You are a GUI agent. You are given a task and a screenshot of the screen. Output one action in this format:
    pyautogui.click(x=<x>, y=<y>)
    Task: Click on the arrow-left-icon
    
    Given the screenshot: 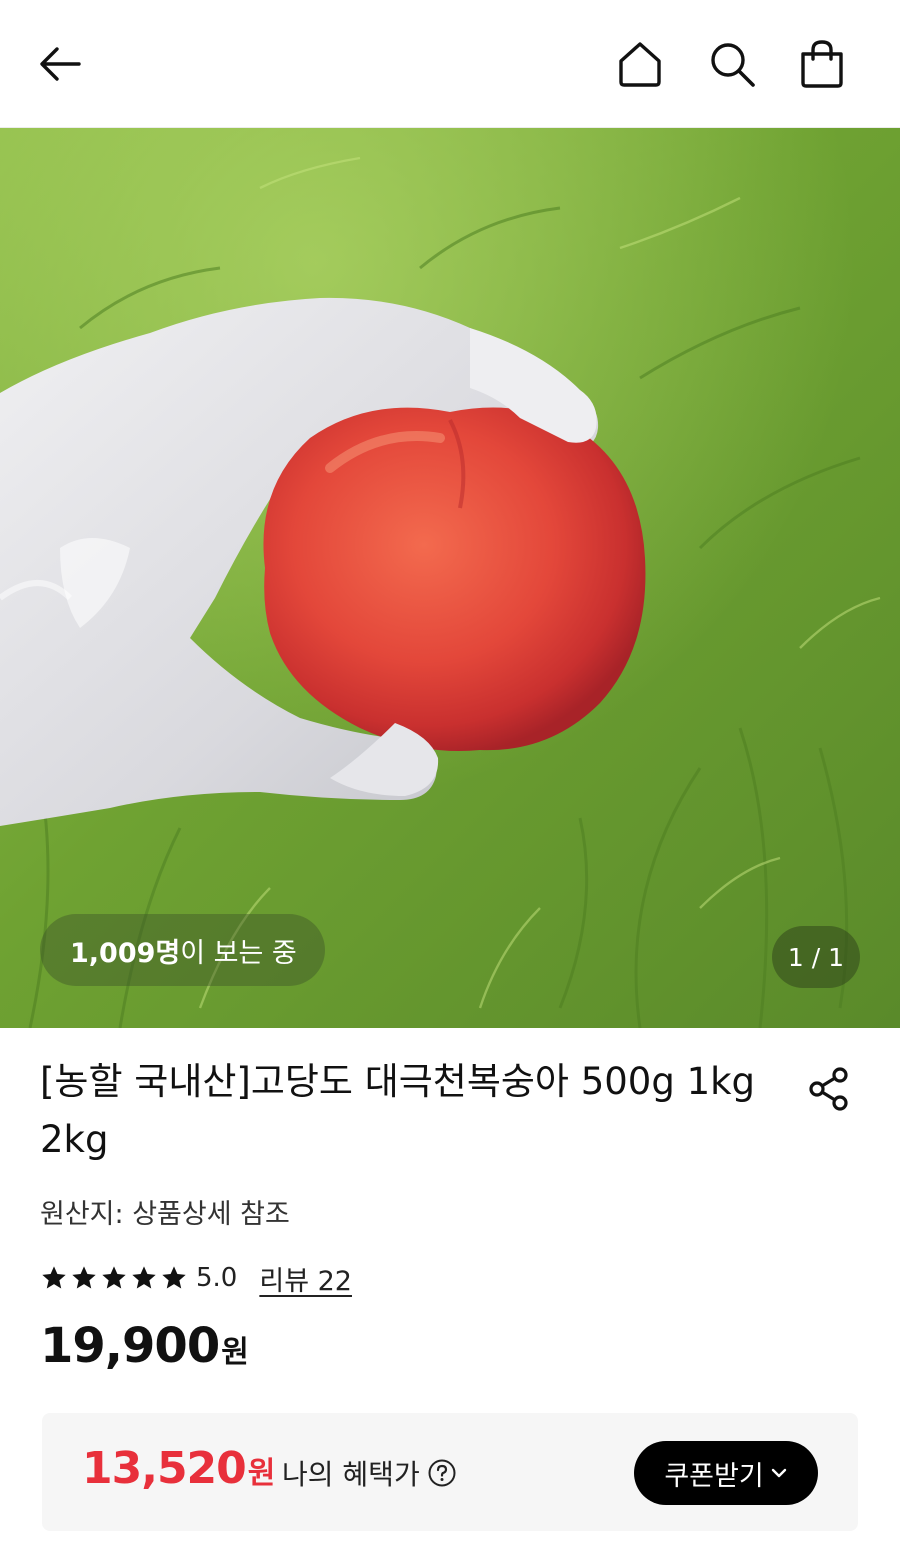 What is the action you would take?
    pyautogui.click(x=60, y=64)
    